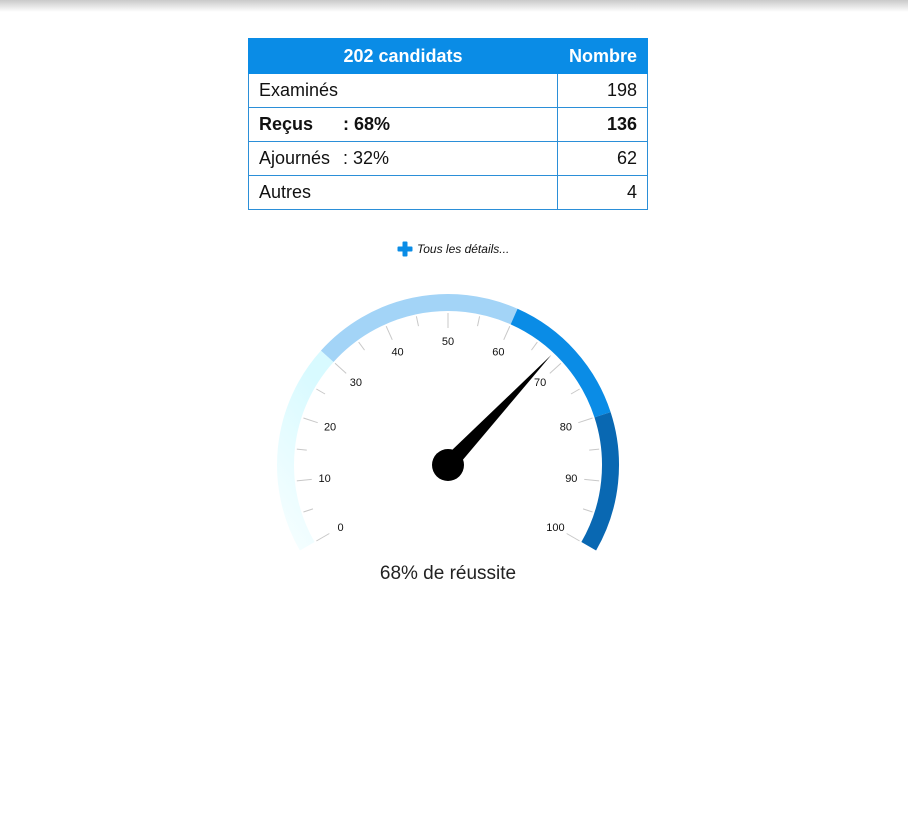  What do you see at coordinates (325, 479) in the screenshot?
I see `gauge-tick-label: 10` at bounding box center [325, 479].